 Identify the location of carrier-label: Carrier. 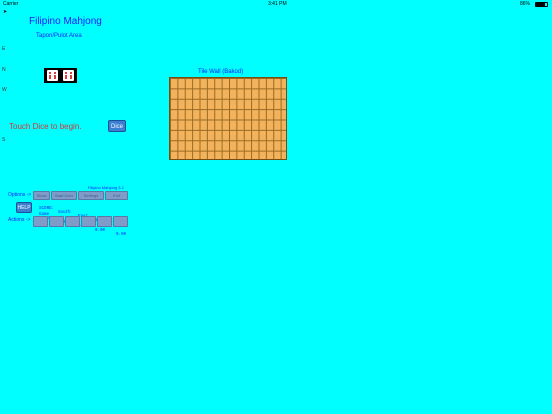
(11, 4).